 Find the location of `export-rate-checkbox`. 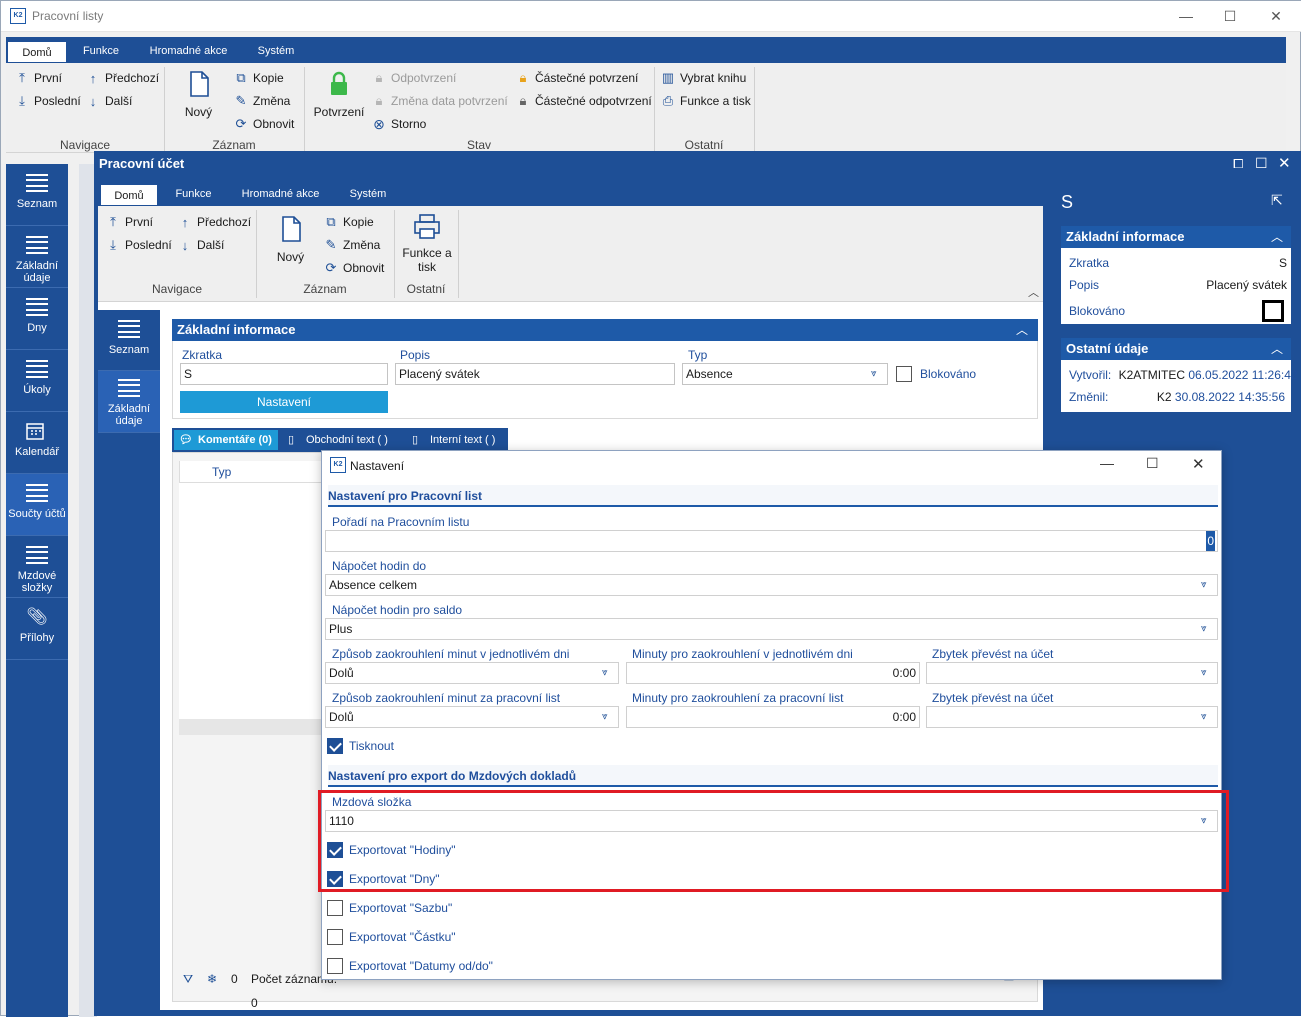

export-rate-checkbox is located at coordinates (335, 908).